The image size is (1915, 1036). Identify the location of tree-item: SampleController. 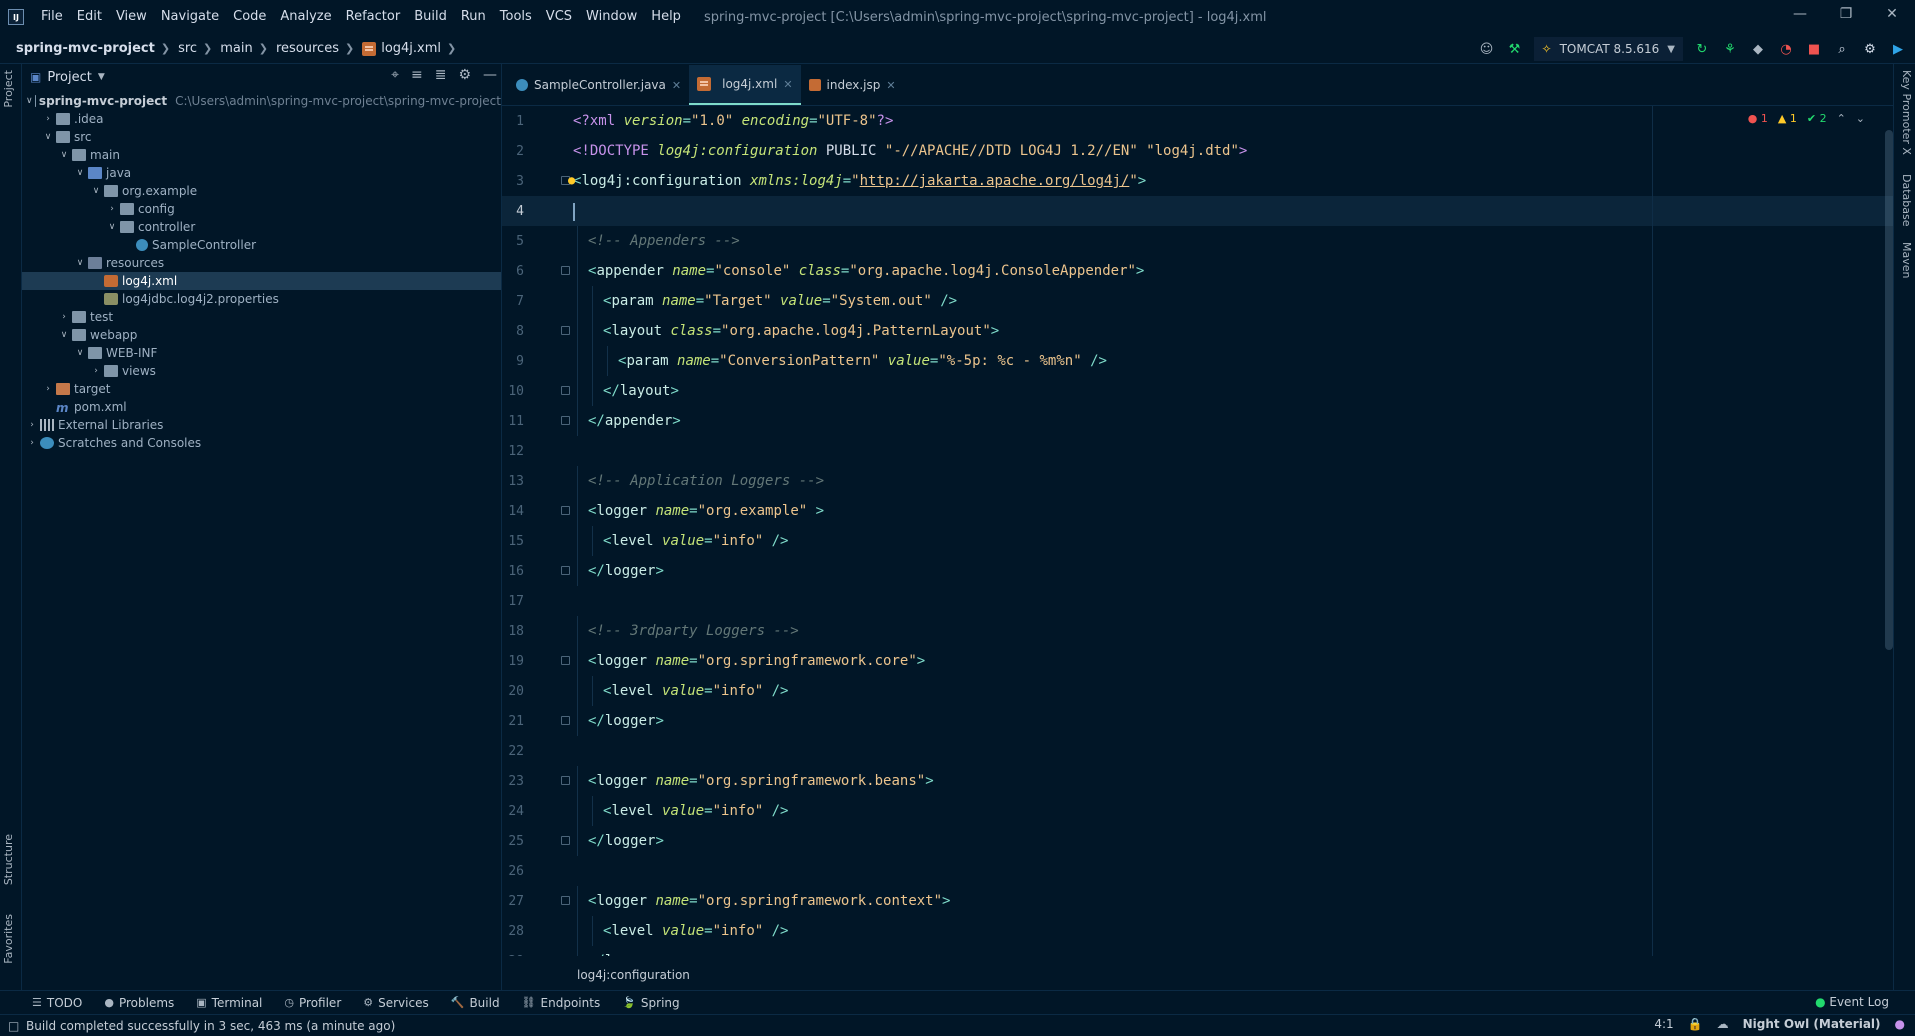
(261, 245).